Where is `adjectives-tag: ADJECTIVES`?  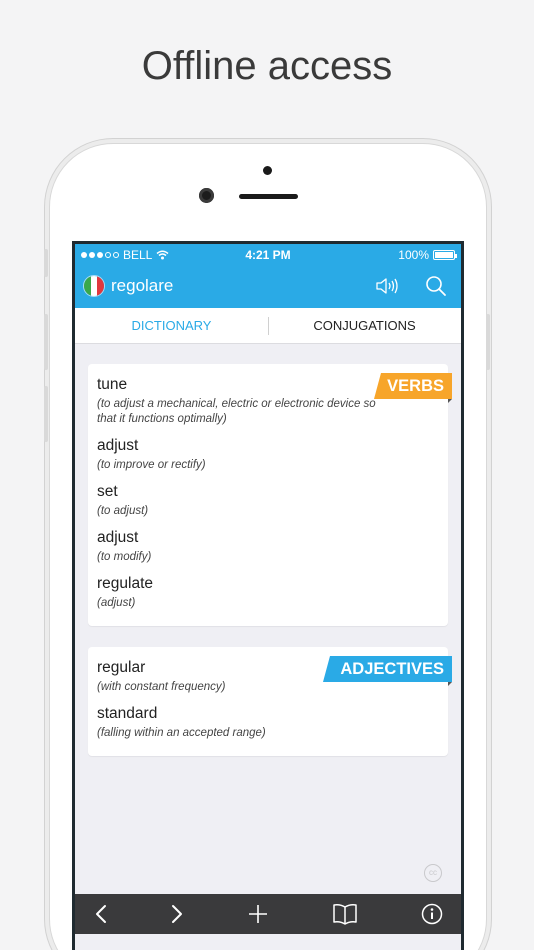 adjectives-tag: ADJECTIVES is located at coordinates (387, 669).